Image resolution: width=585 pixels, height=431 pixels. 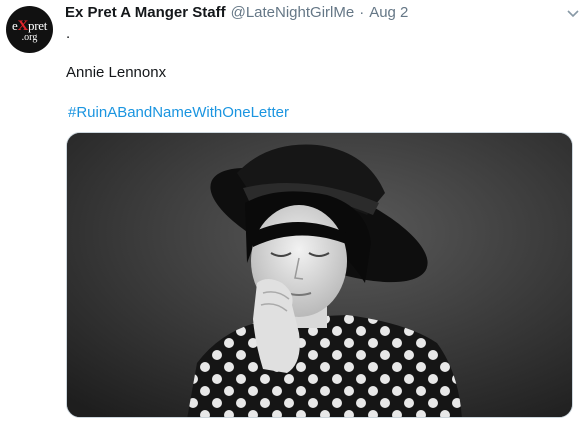 I want to click on tweet-text-line: ., so click(x=68, y=33).